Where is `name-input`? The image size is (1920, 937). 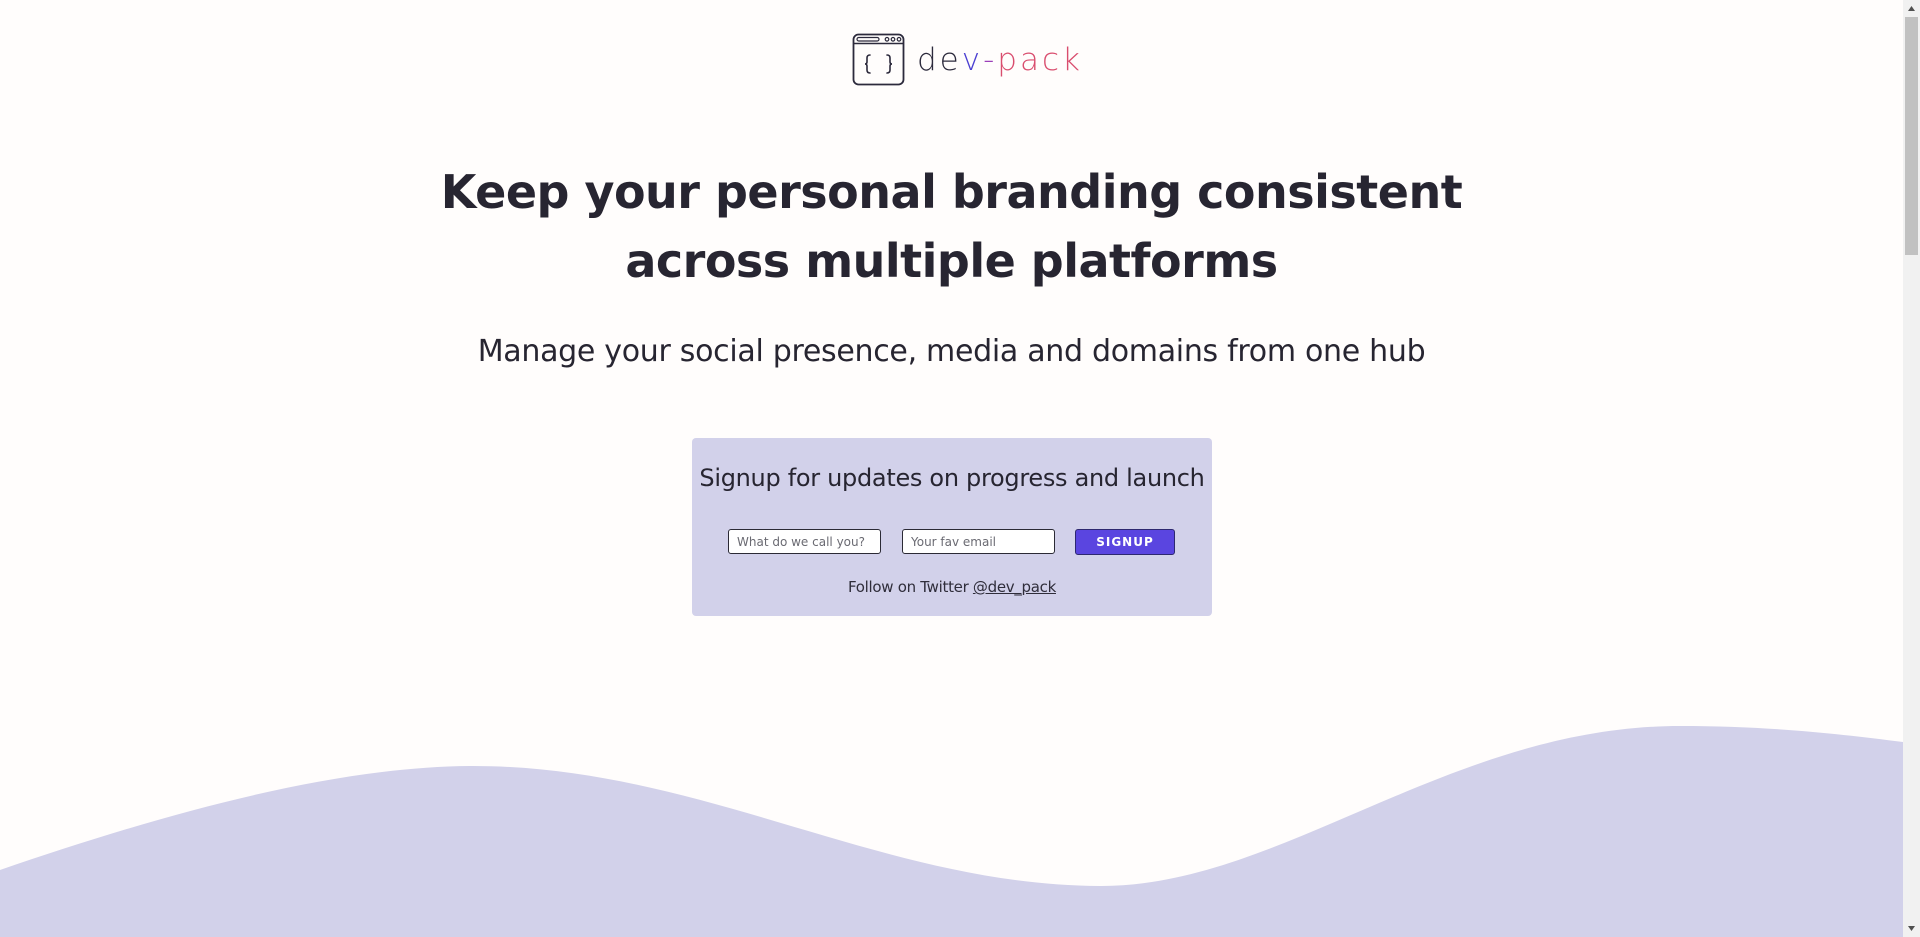 name-input is located at coordinates (804, 541).